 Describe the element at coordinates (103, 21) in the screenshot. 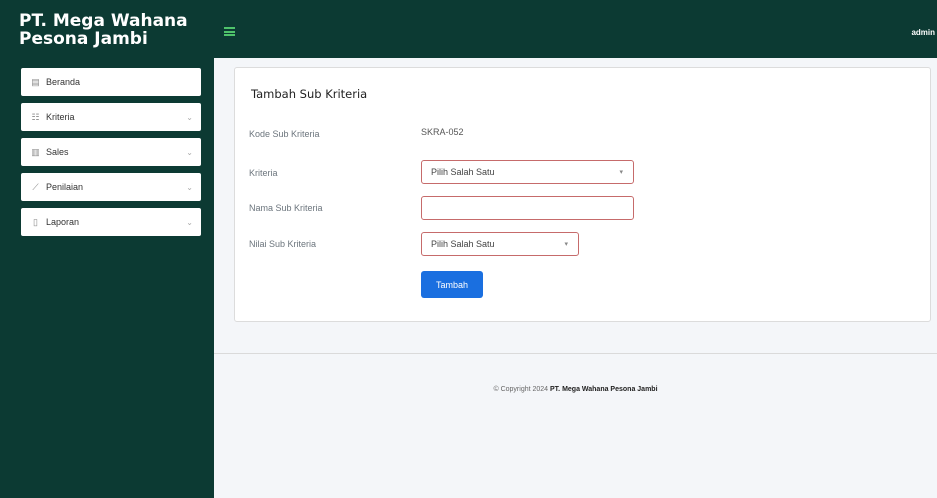

I see `brand-line-1: PT. Mega Wahana` at that location.